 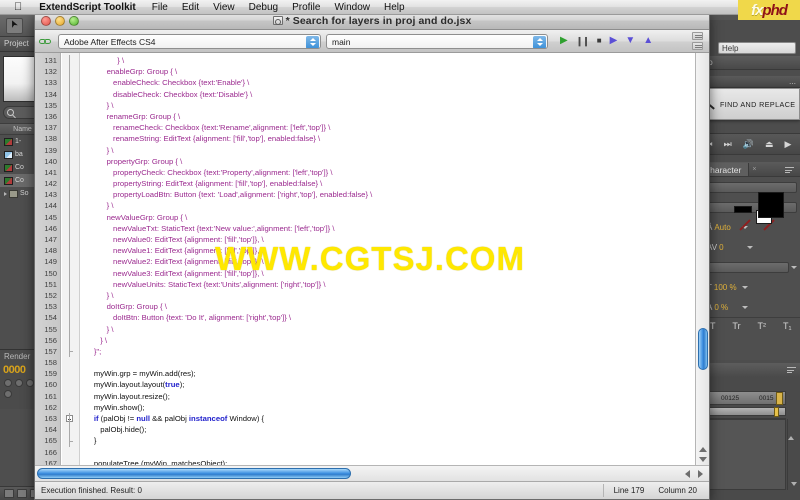 What do you see at coordinates (752, 169) in the screenshot?
I see `close-icon: ×` at bounding box center [752, 169].